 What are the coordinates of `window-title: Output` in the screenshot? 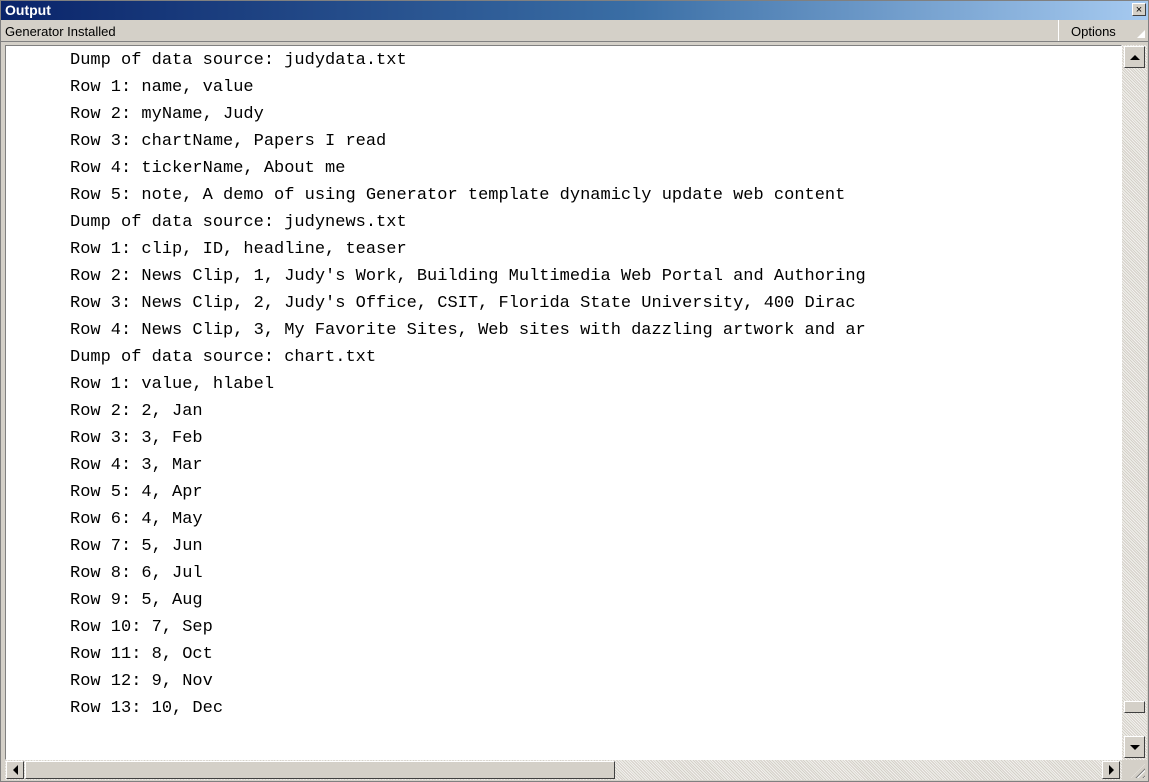 It's located at (28, 10).